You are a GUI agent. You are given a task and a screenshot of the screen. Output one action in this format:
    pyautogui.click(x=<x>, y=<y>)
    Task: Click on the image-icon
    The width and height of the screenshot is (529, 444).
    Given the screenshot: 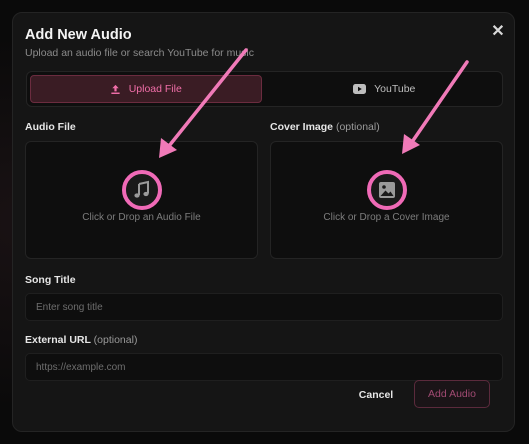 What is the action you would take?
    pyautogui.click(x=386, y=190)
    